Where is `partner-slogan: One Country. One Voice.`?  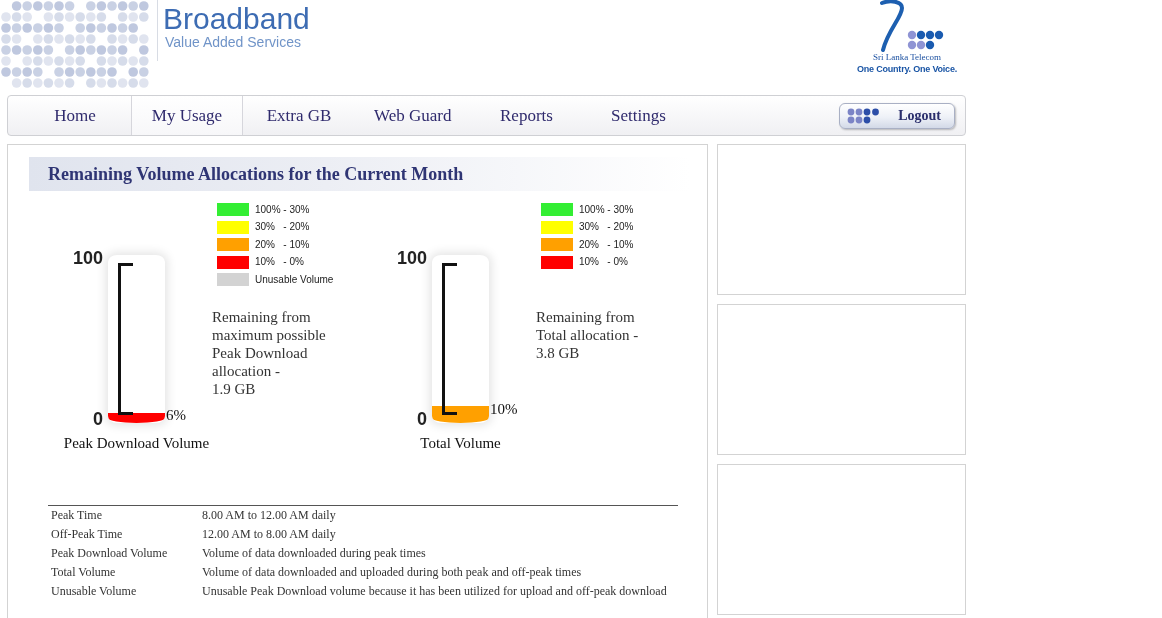 partner-slogan: One Country. One Voice. is located at coordinates (907, 69).